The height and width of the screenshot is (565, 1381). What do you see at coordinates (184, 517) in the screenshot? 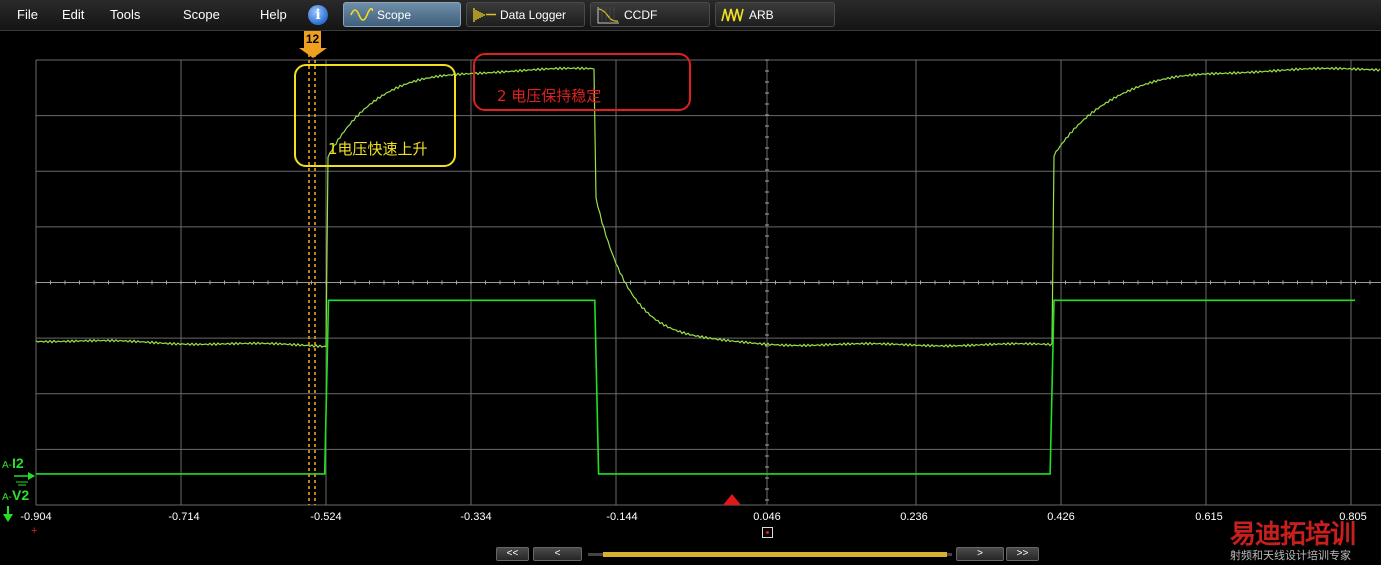
I see `x-tick-label: -0.714` at bounding box center [184, 517].